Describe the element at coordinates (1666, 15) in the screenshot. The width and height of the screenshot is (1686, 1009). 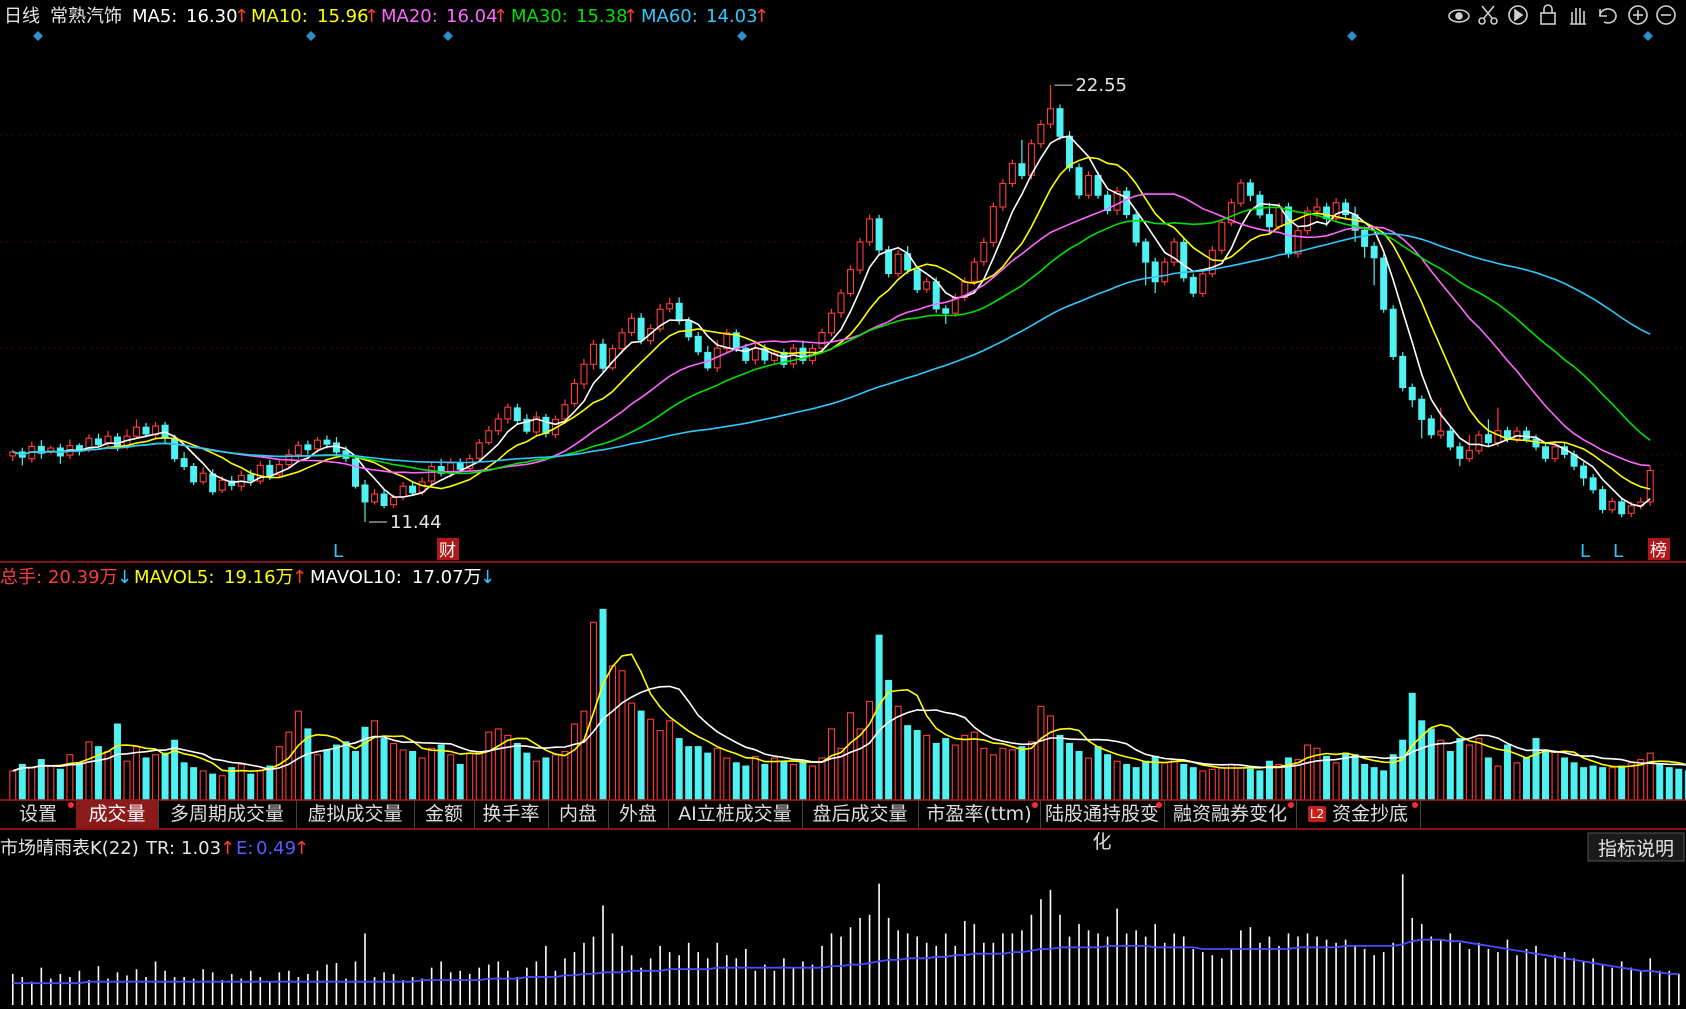
I see `zoom-out-icon` at that location.